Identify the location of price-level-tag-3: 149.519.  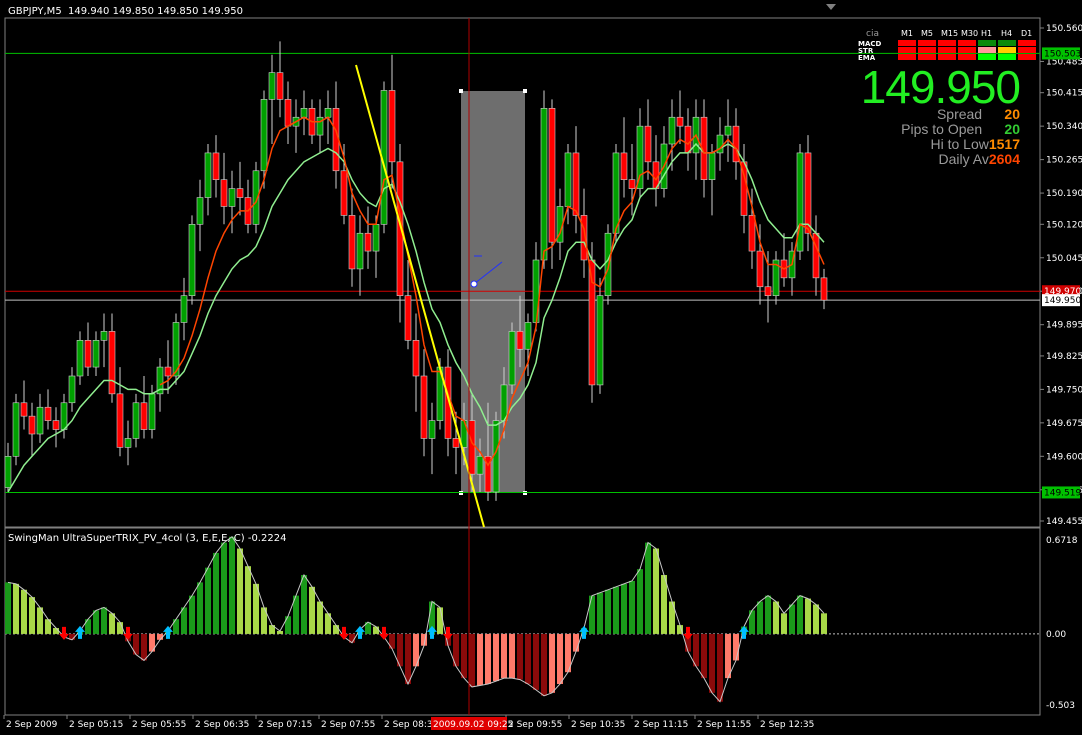
(1061, 492).